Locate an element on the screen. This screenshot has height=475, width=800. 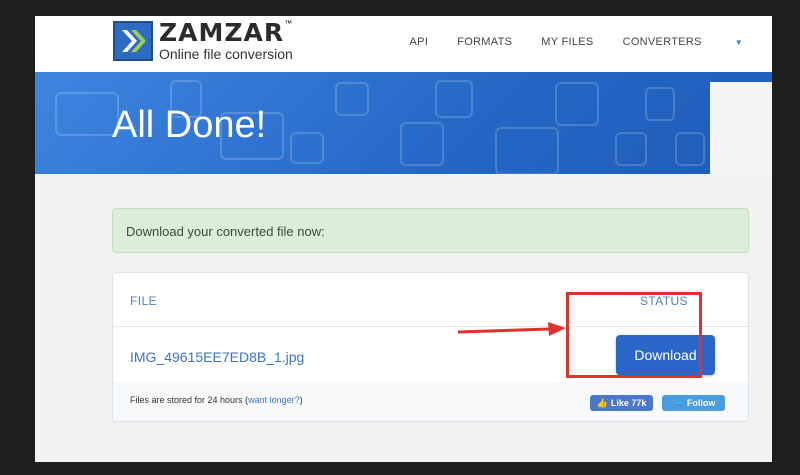
want-longer-link: want longer? is located at coordinates (274, 400).